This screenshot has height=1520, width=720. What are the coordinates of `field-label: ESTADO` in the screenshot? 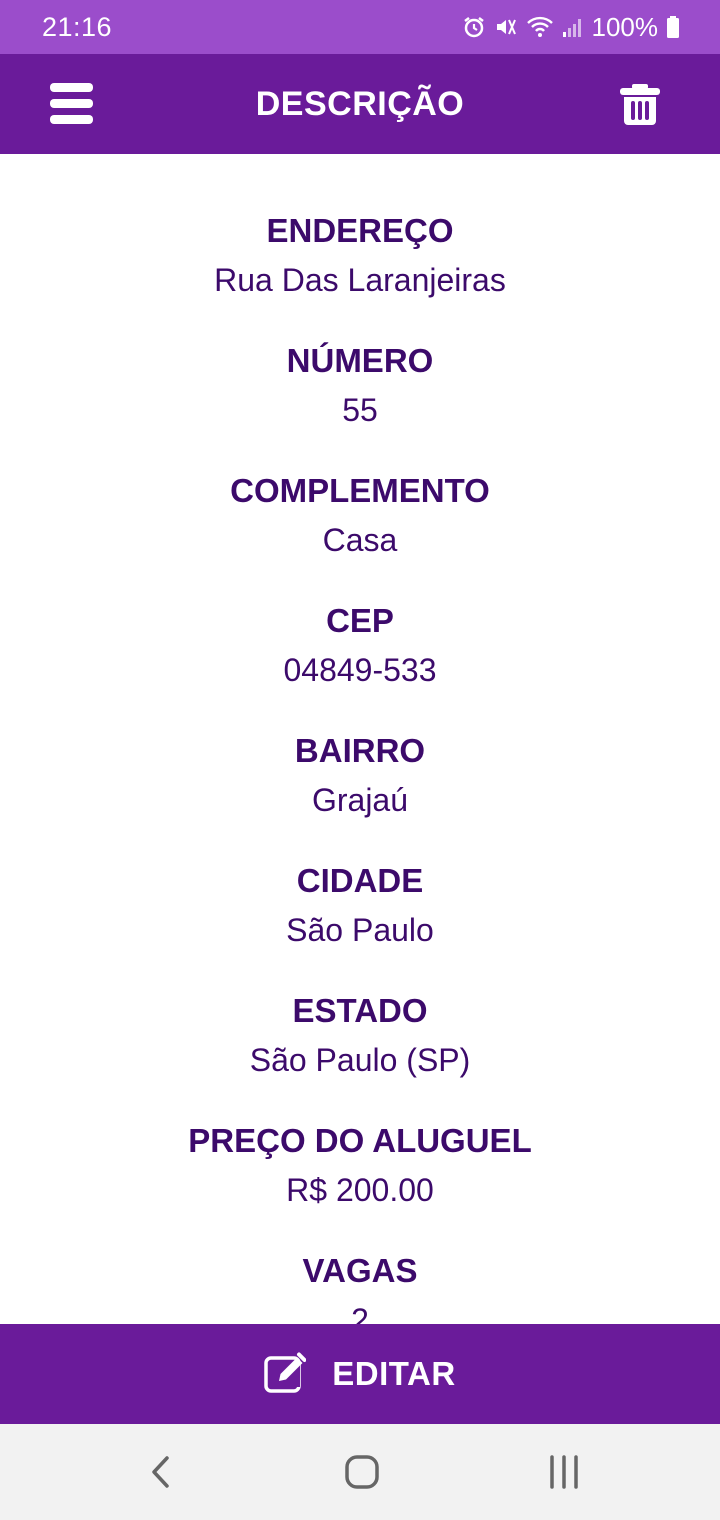 It's located at (360, 1010).